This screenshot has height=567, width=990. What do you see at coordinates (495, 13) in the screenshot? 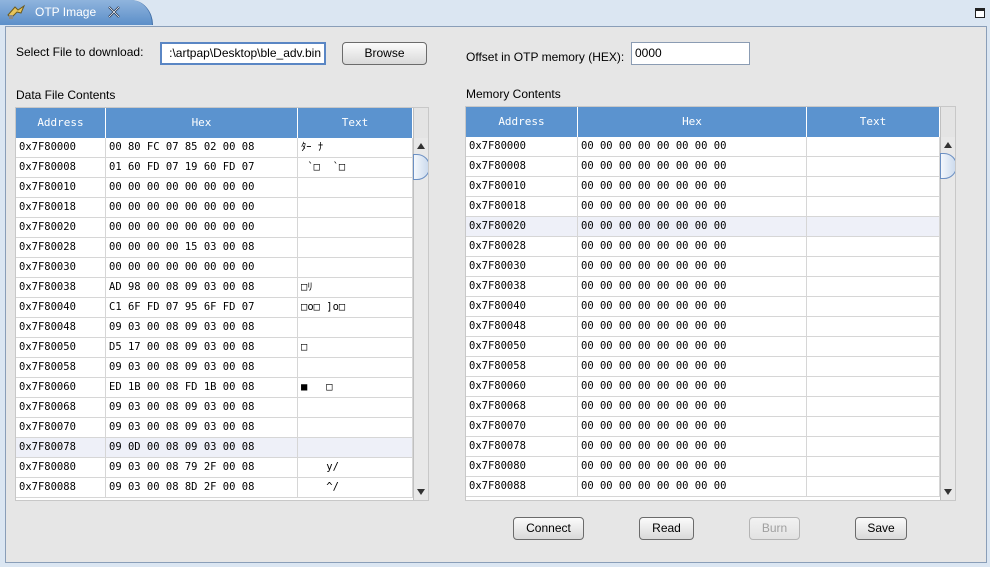
I see `tab-bar: OTP Image` at bounding box center [495, 13].